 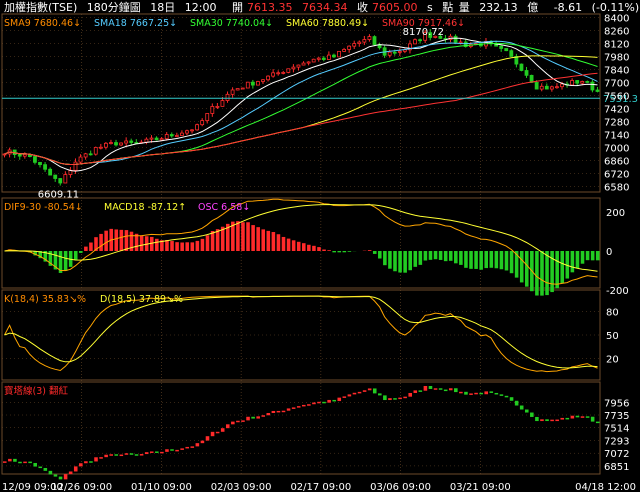 What do you see at coordinates (231, 23) in the screenshot?
I see `ma-legend-sma30: SMA30 7740.04↓` at bounding box center [231, 23].